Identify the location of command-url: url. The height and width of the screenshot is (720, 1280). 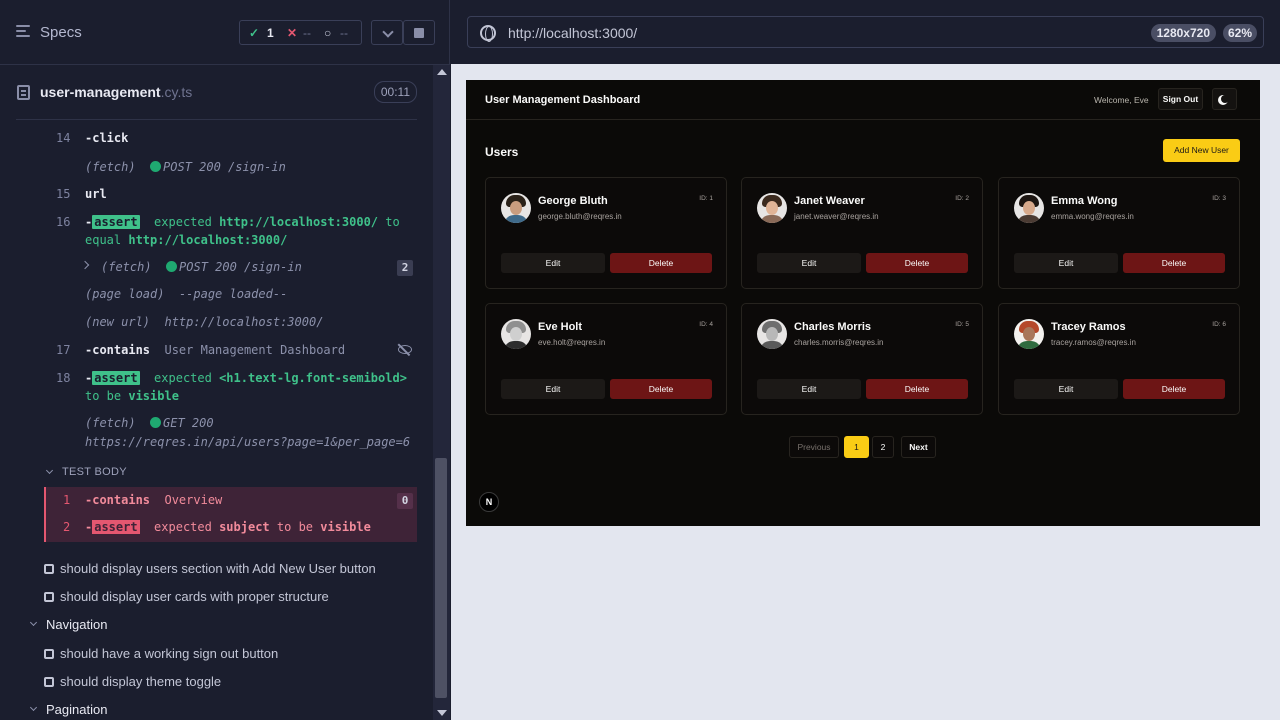
(96, 194).